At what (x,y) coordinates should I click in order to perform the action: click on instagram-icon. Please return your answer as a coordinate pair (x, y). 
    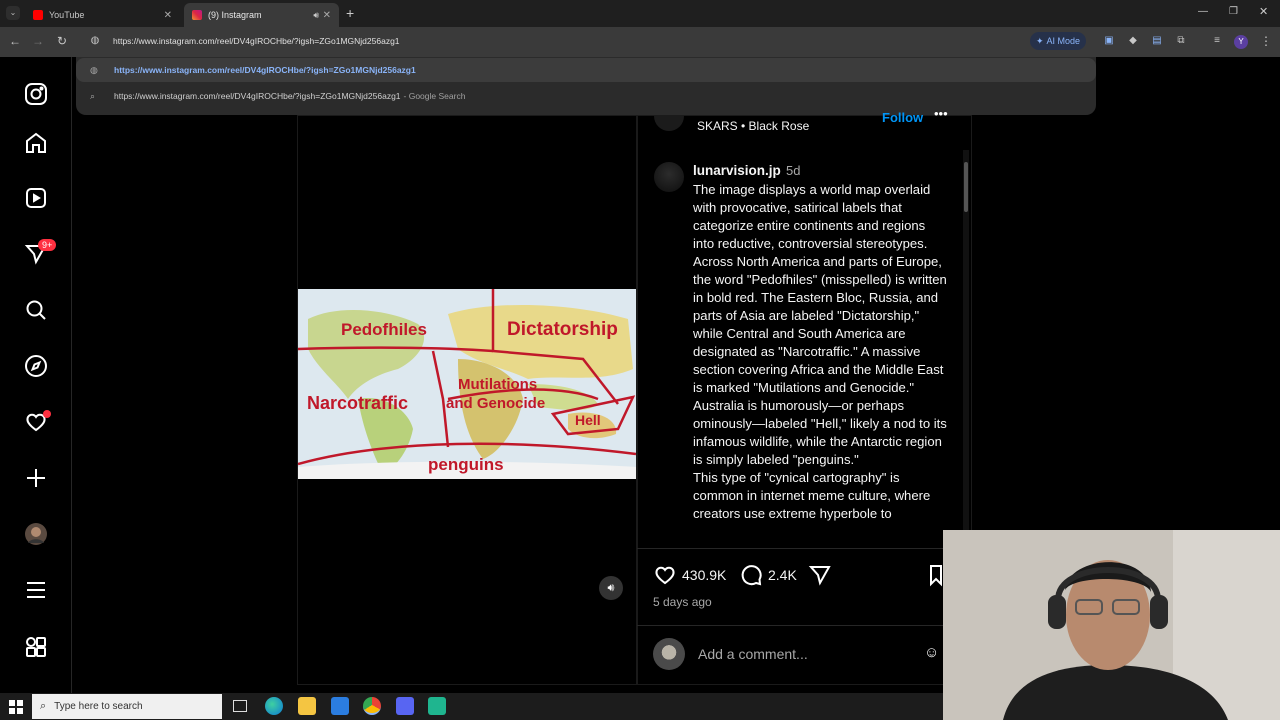
    Looking at the image, I should click on (197, 15).